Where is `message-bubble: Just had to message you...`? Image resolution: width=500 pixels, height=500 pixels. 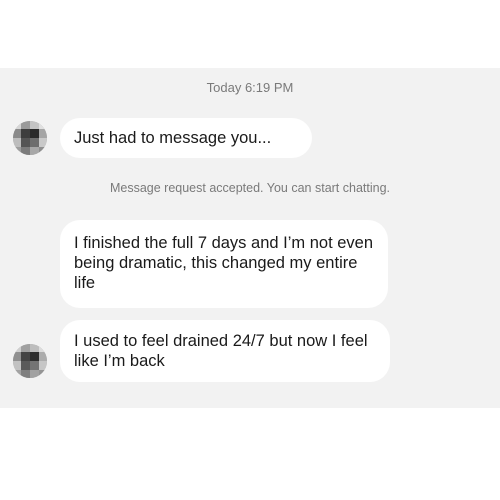
message-bubble: Just had to message you... is located at coordinates (186, 138).